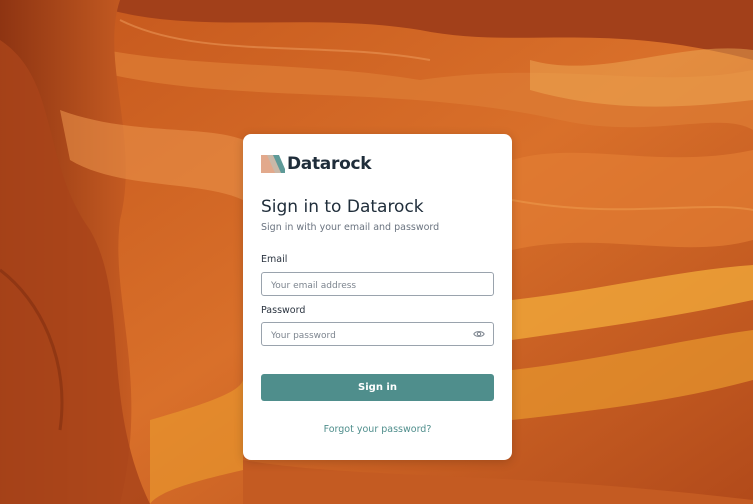  I want to click on password-field, so click(361, 336).